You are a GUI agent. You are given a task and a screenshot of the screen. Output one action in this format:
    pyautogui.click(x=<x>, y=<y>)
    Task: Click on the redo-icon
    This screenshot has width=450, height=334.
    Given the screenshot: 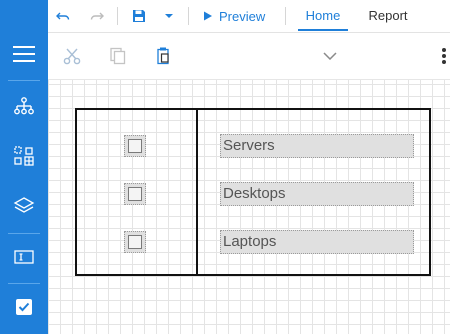 What is the action you would take?
    pyautogui.click(x=97, y=16)
    